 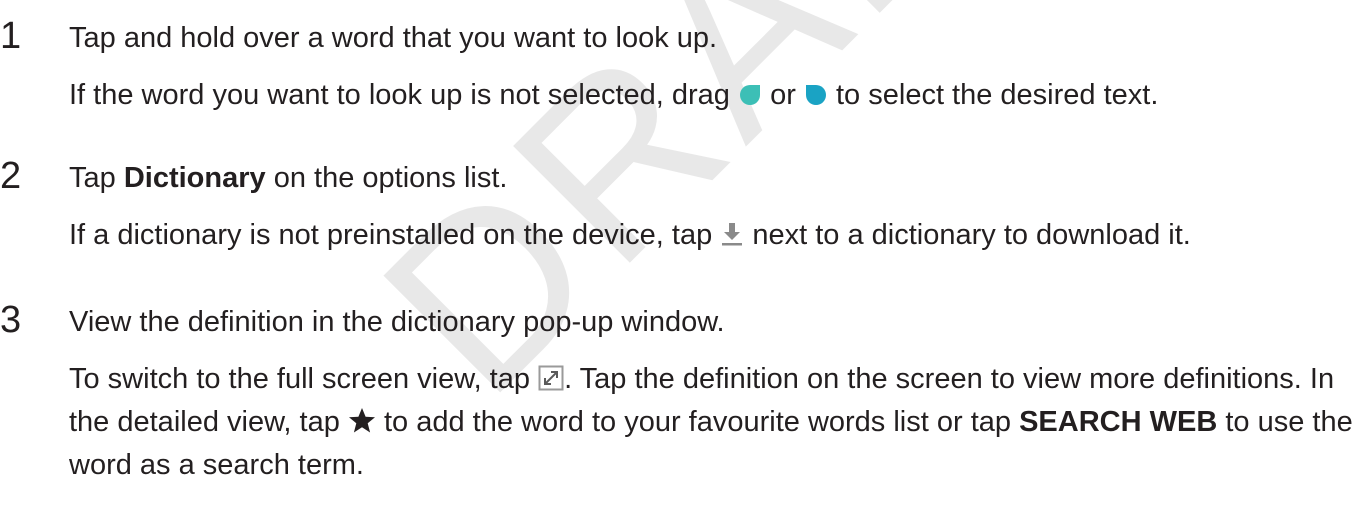 I want to click on title-text: Tap, so click(x=92, y=178).